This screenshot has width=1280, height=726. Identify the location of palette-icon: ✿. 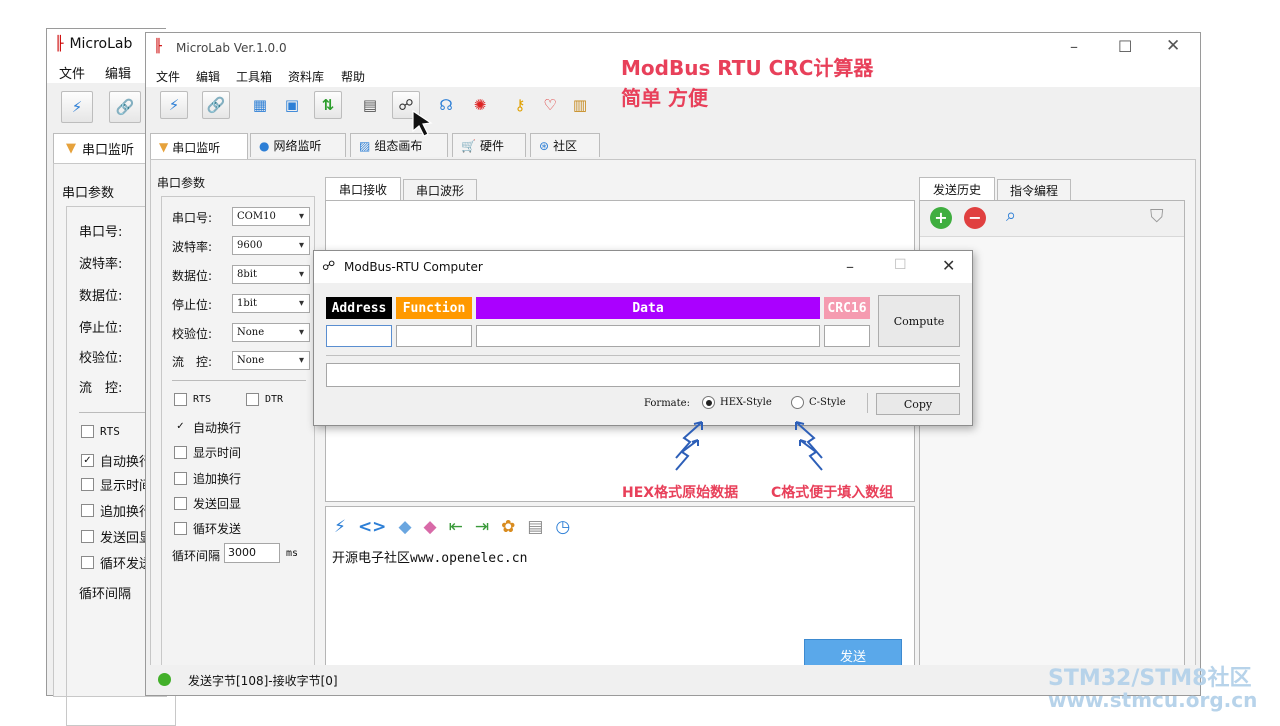
(508, 527).